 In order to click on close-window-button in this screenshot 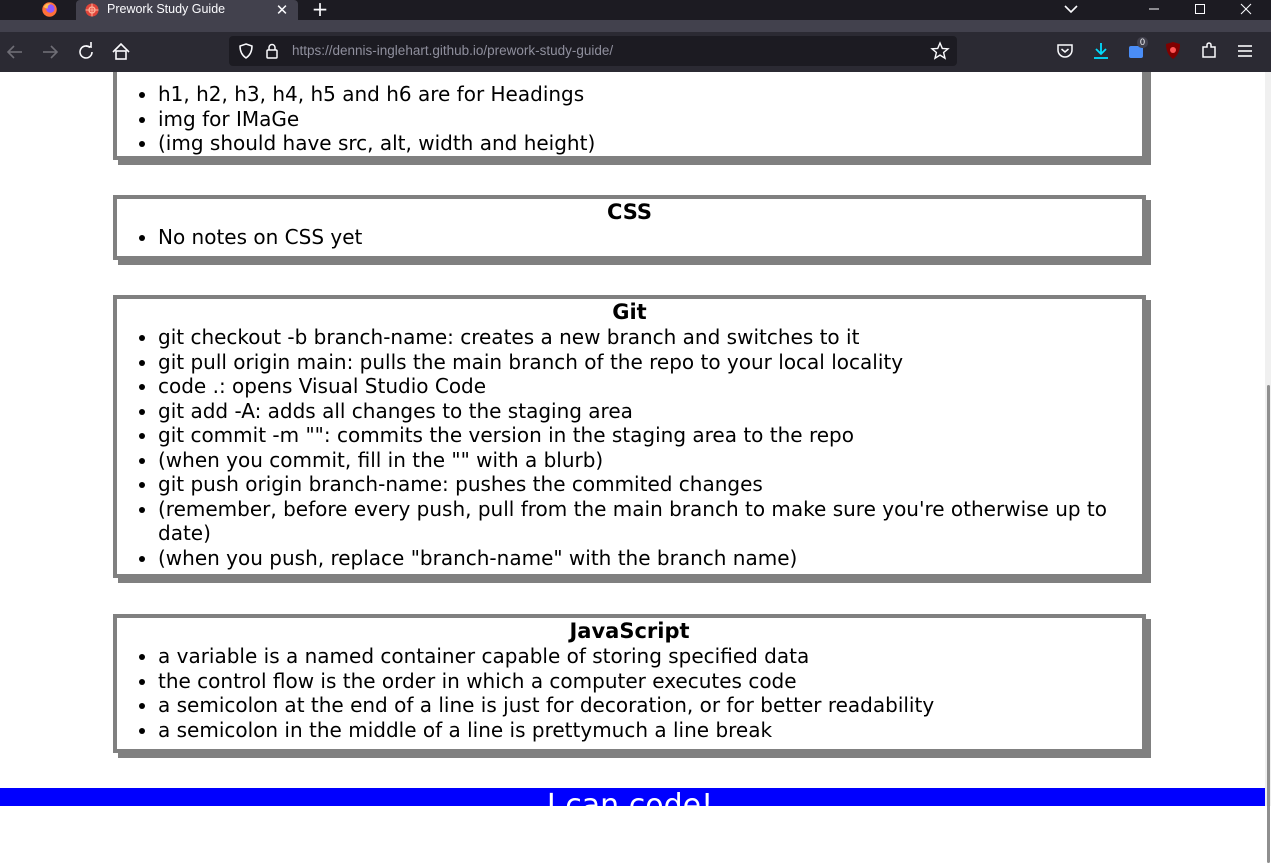, I will do `click(1246, 10)`.